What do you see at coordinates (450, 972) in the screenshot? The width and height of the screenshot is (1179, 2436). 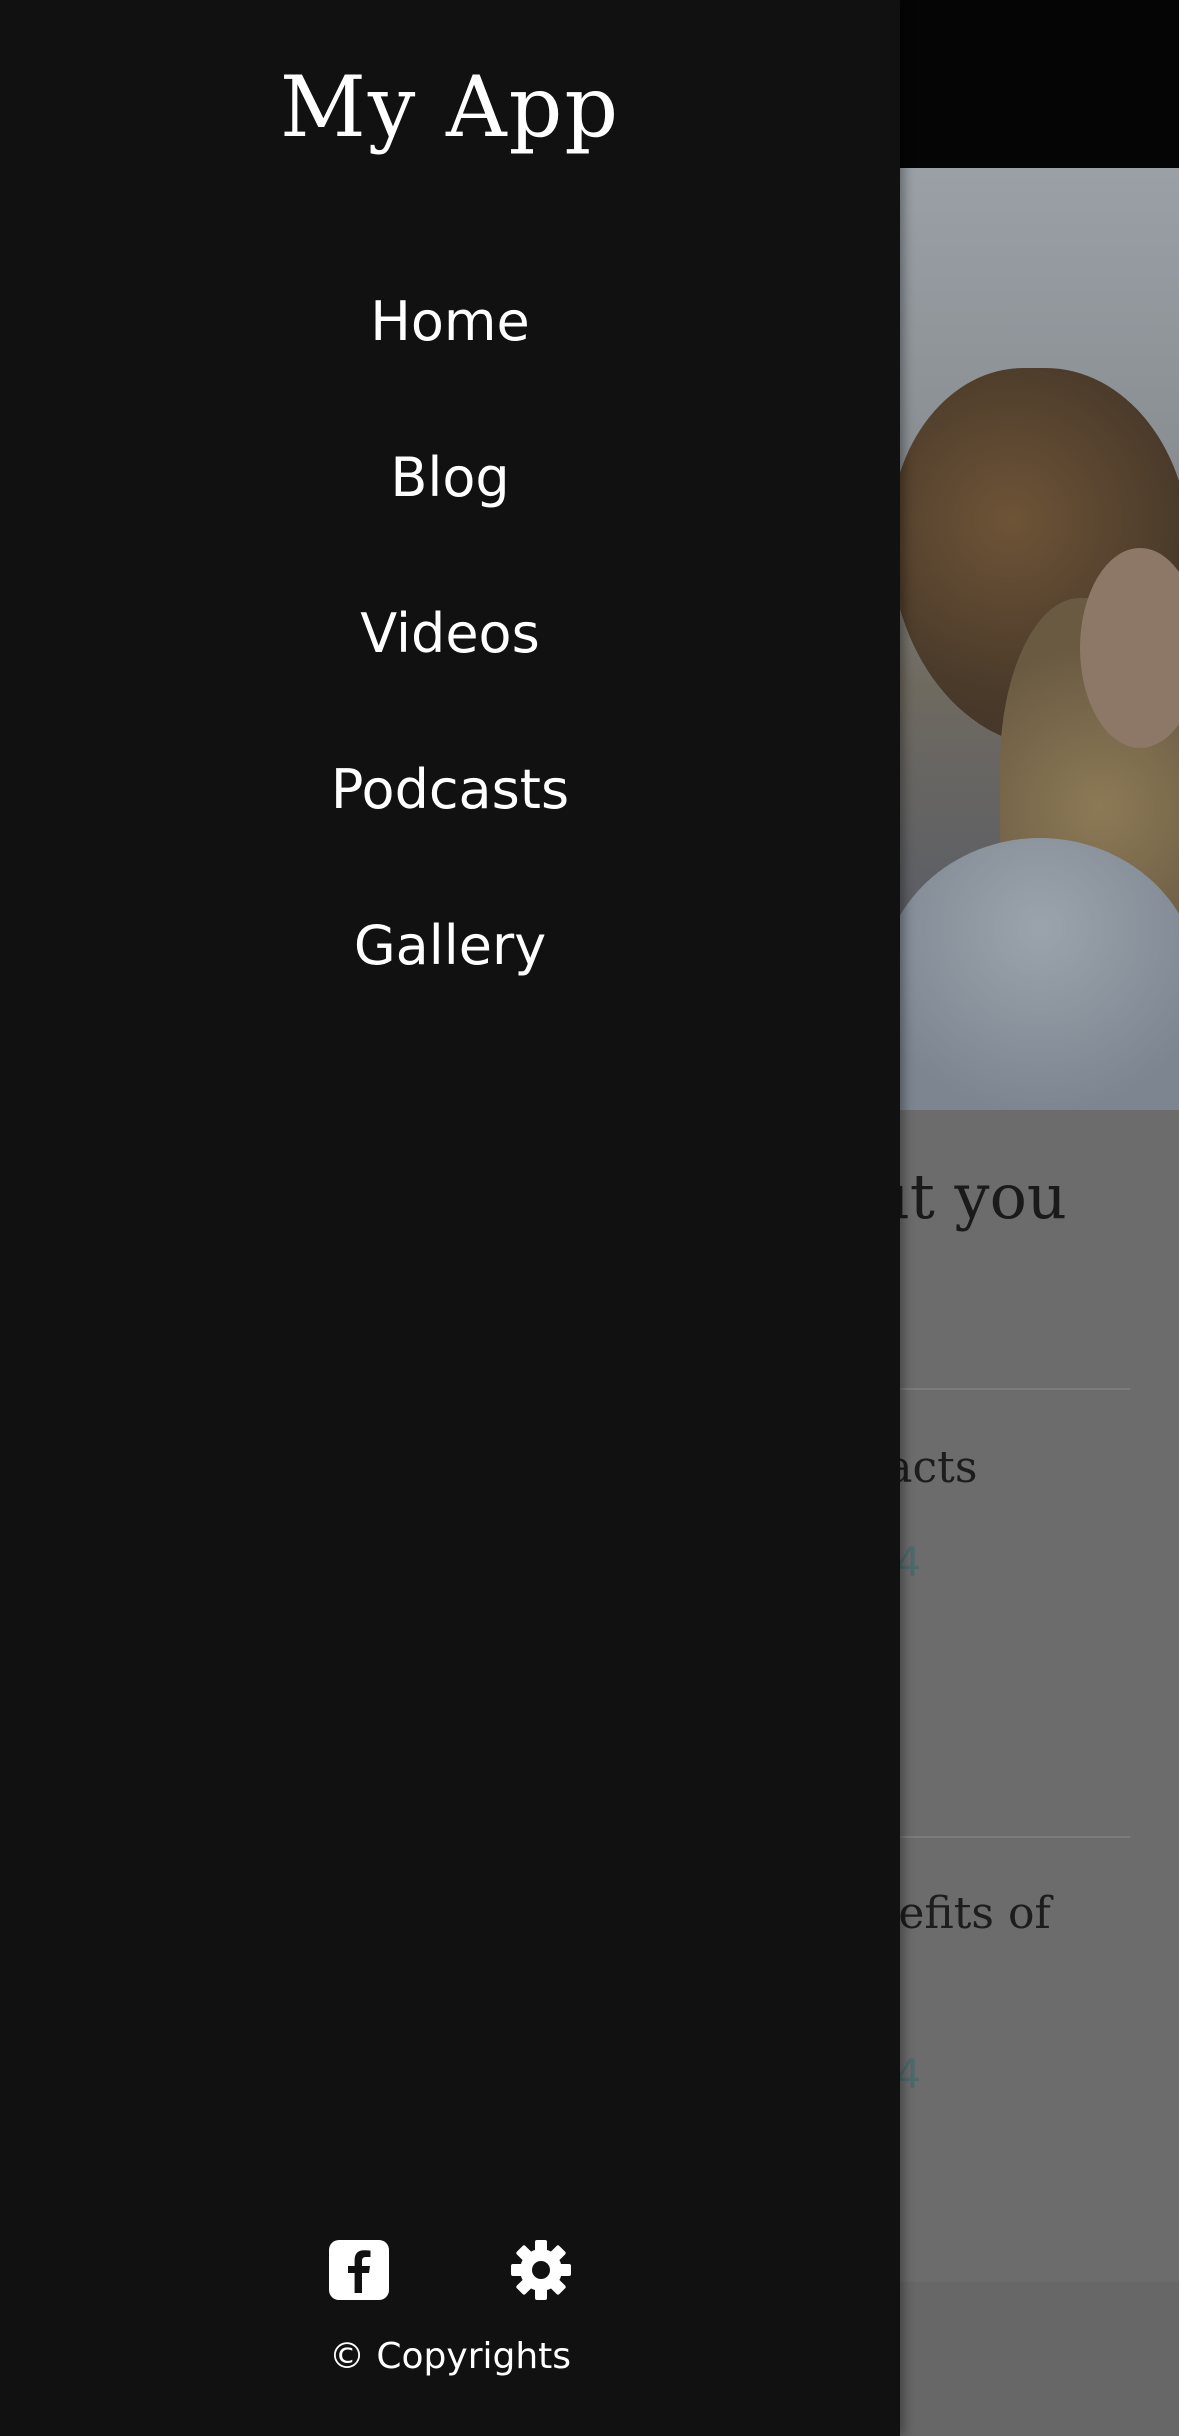 I see `nav-item-gallery: Gallery` at bounding box center [450, 972].